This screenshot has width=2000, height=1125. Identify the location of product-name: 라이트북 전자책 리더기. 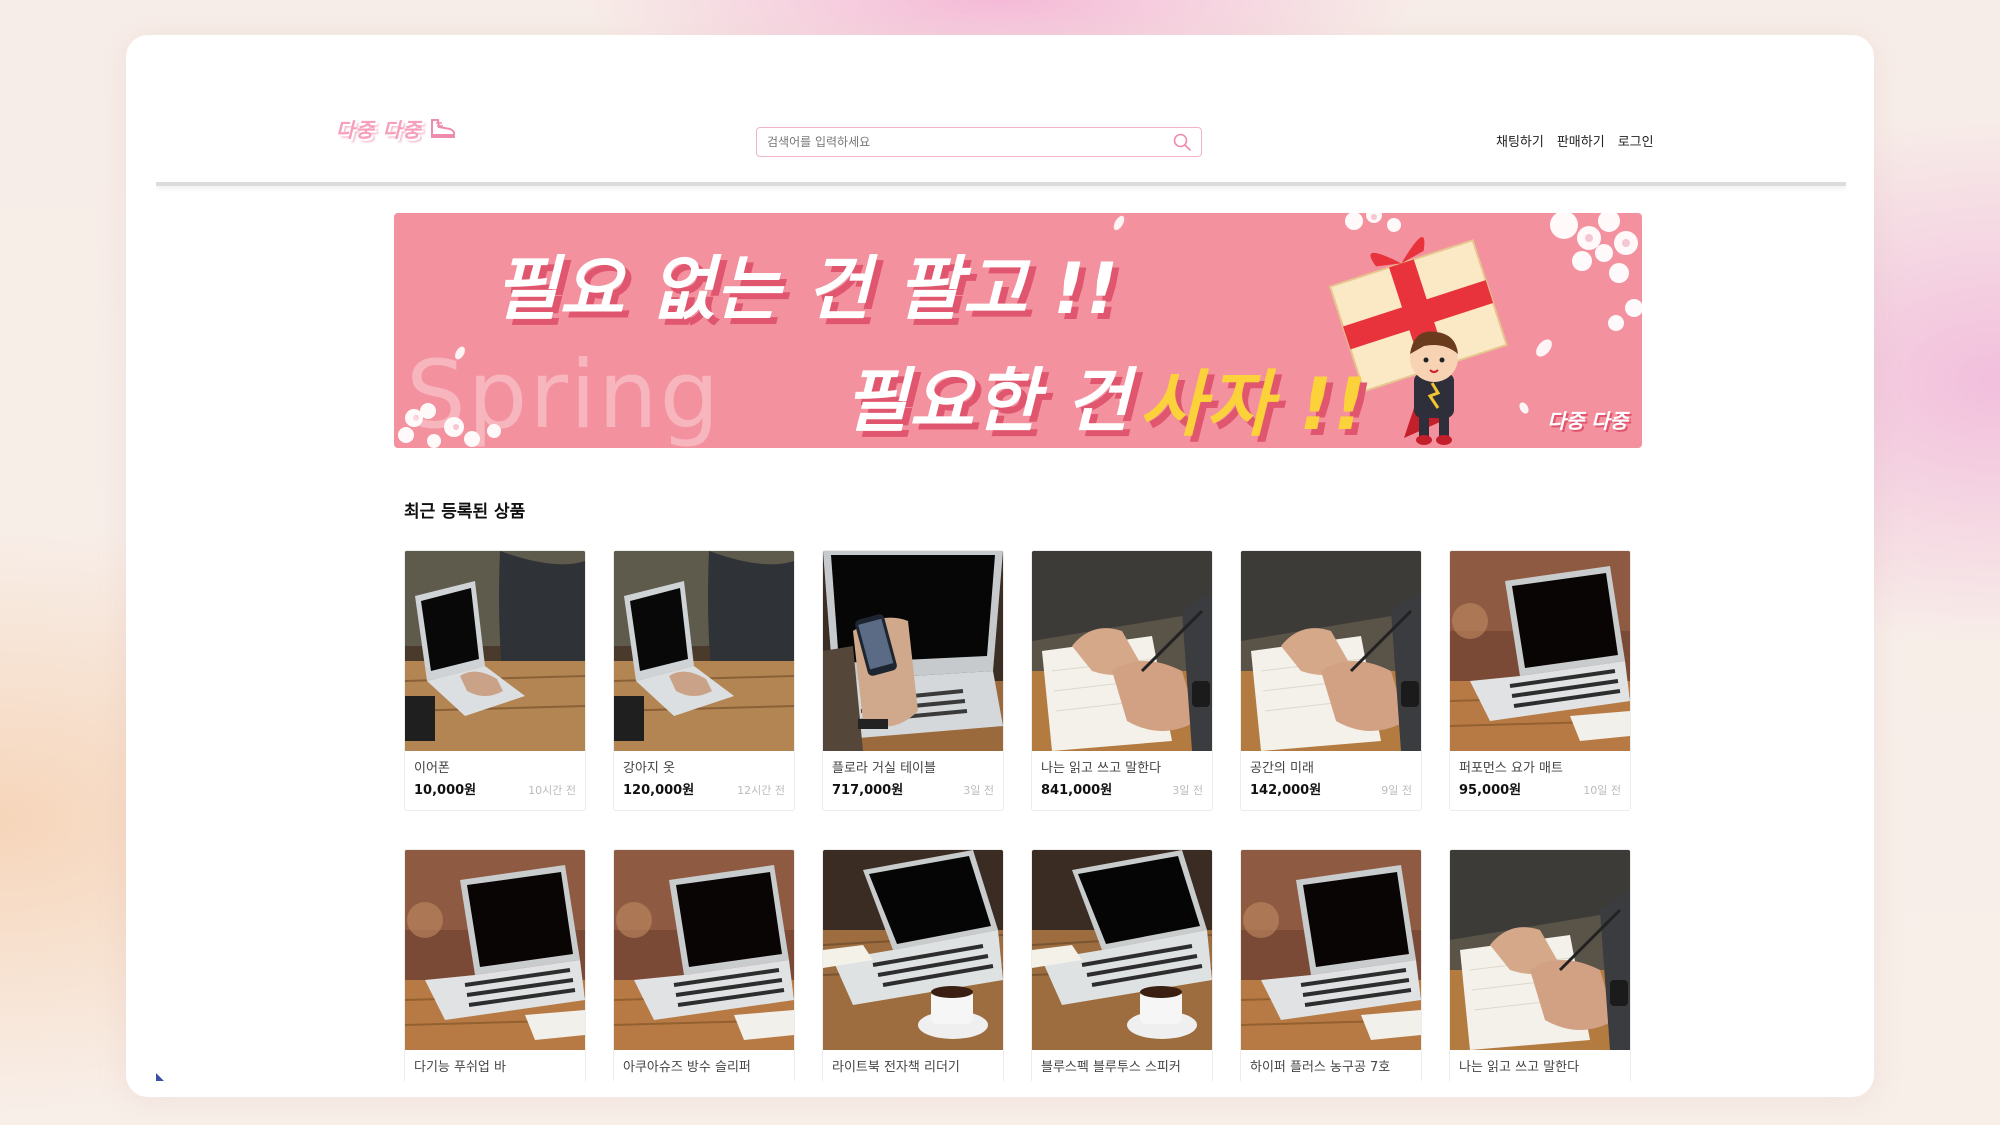
(896, 1067).